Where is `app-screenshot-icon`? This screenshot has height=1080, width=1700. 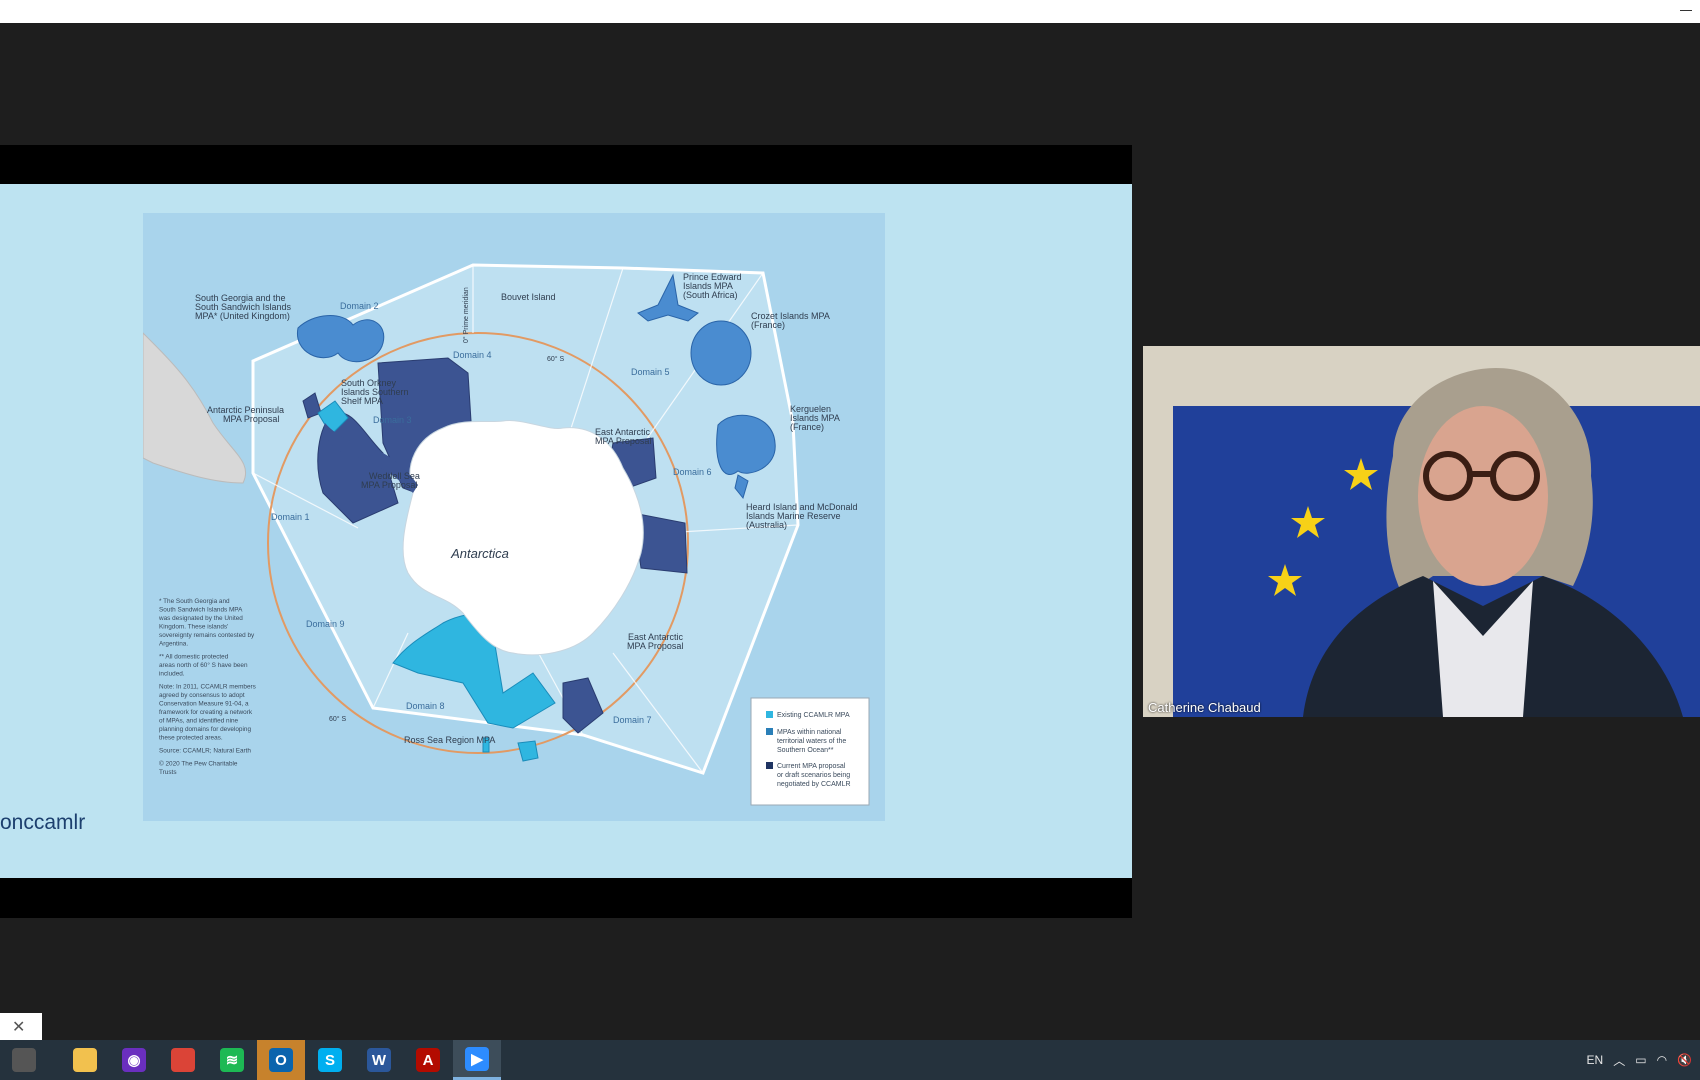
app-screenshot-icon is located at coordinates (24, 1060).